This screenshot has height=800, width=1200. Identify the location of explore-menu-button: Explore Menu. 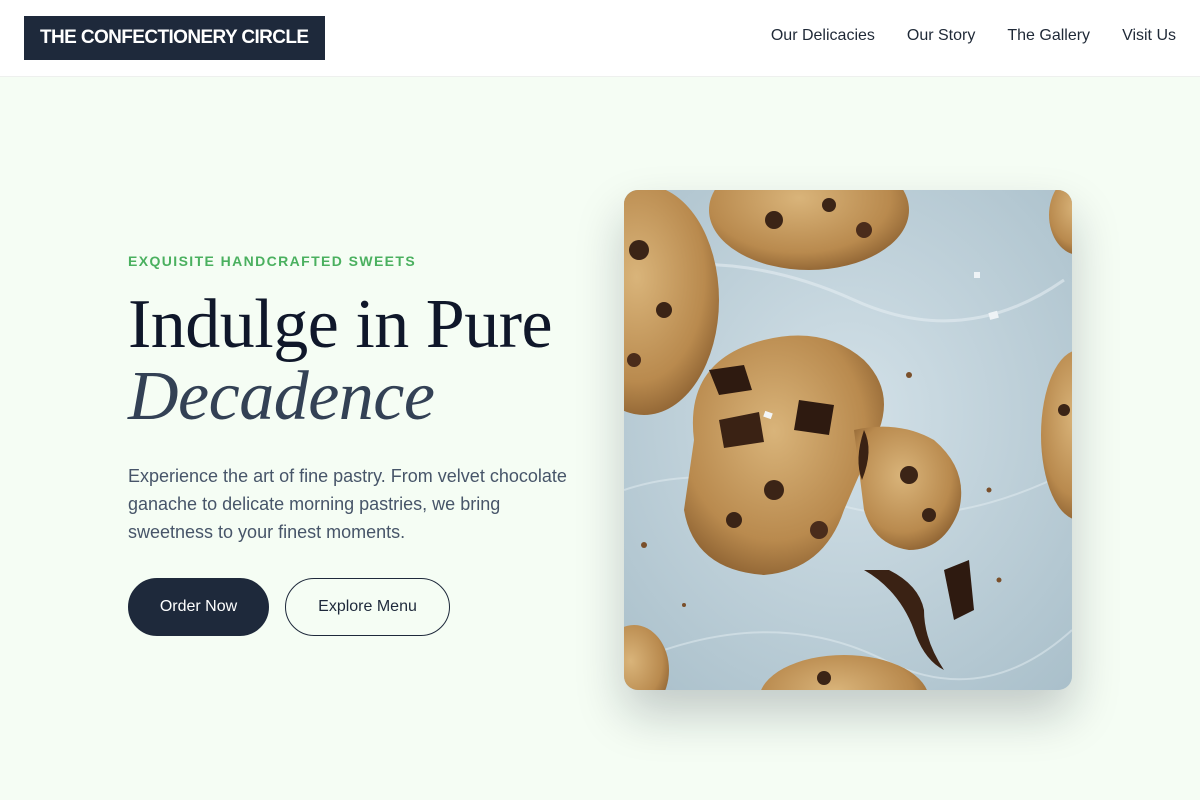
(367, 607).